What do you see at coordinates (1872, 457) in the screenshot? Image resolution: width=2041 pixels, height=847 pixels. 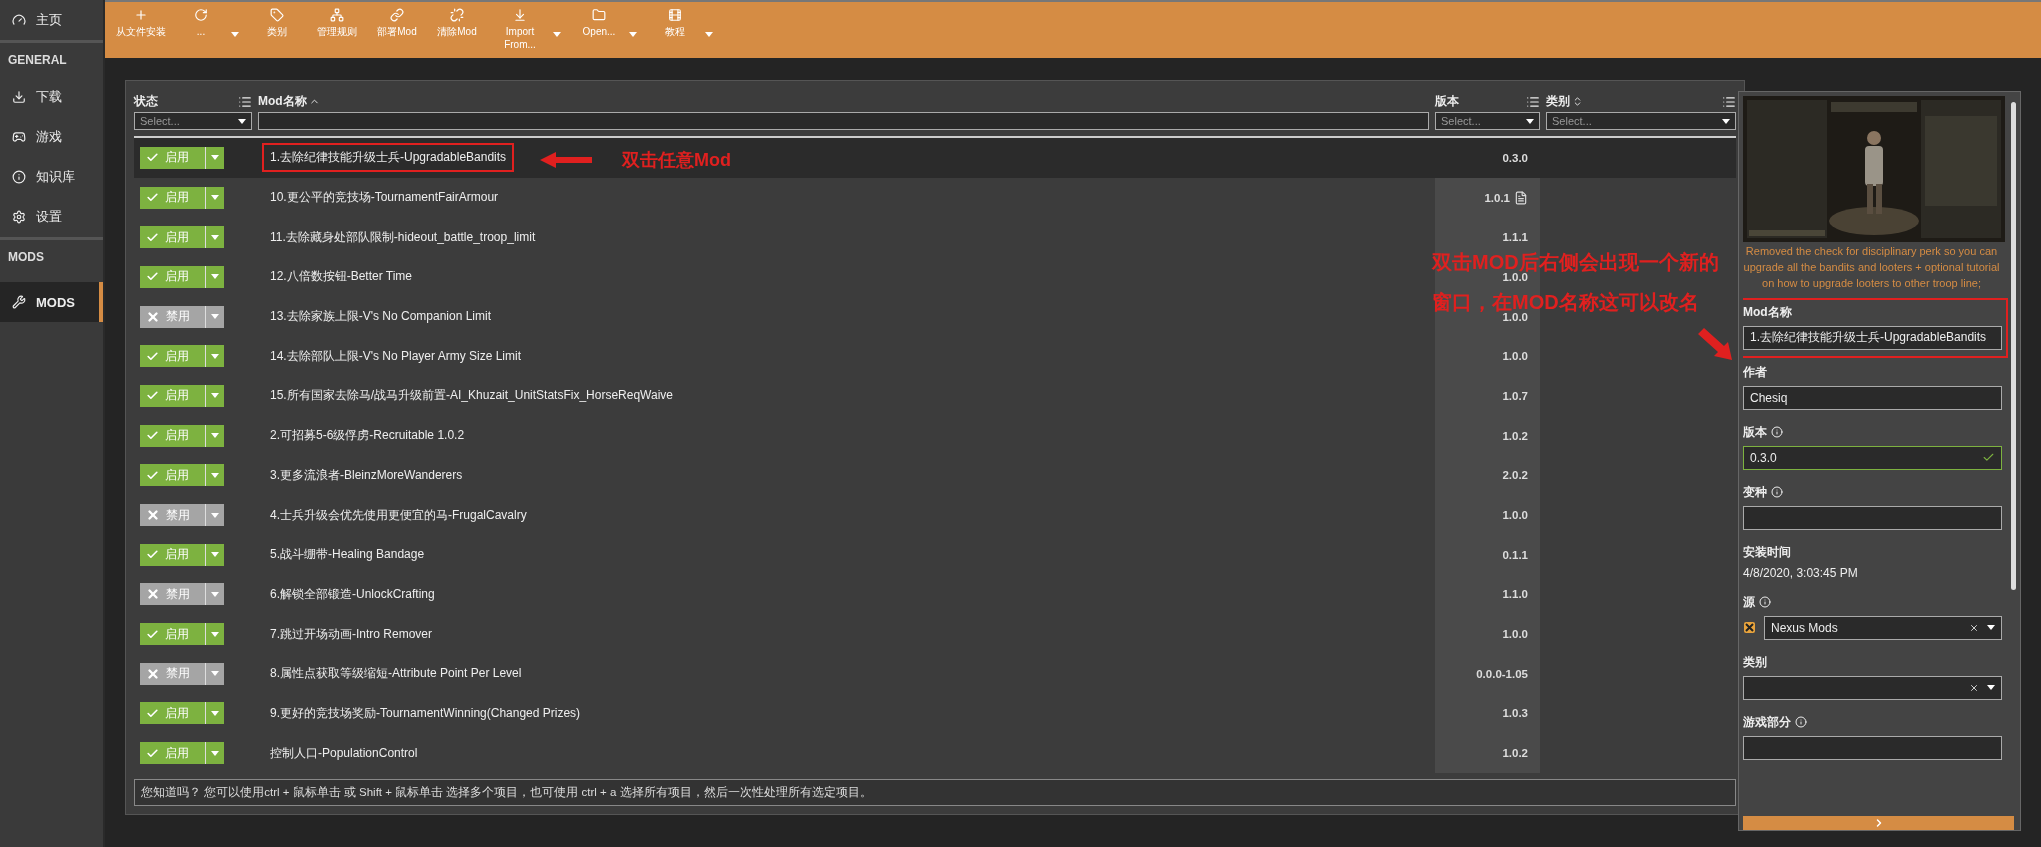 I see `input-field: 0.3.0` at bounding box center [1872, 457].